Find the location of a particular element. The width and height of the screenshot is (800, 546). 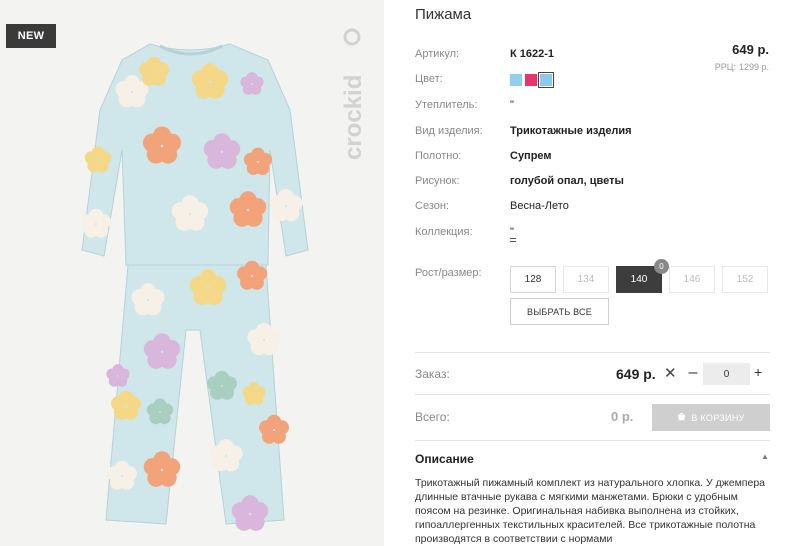

color-swatches is located at coordinates (532, 80).